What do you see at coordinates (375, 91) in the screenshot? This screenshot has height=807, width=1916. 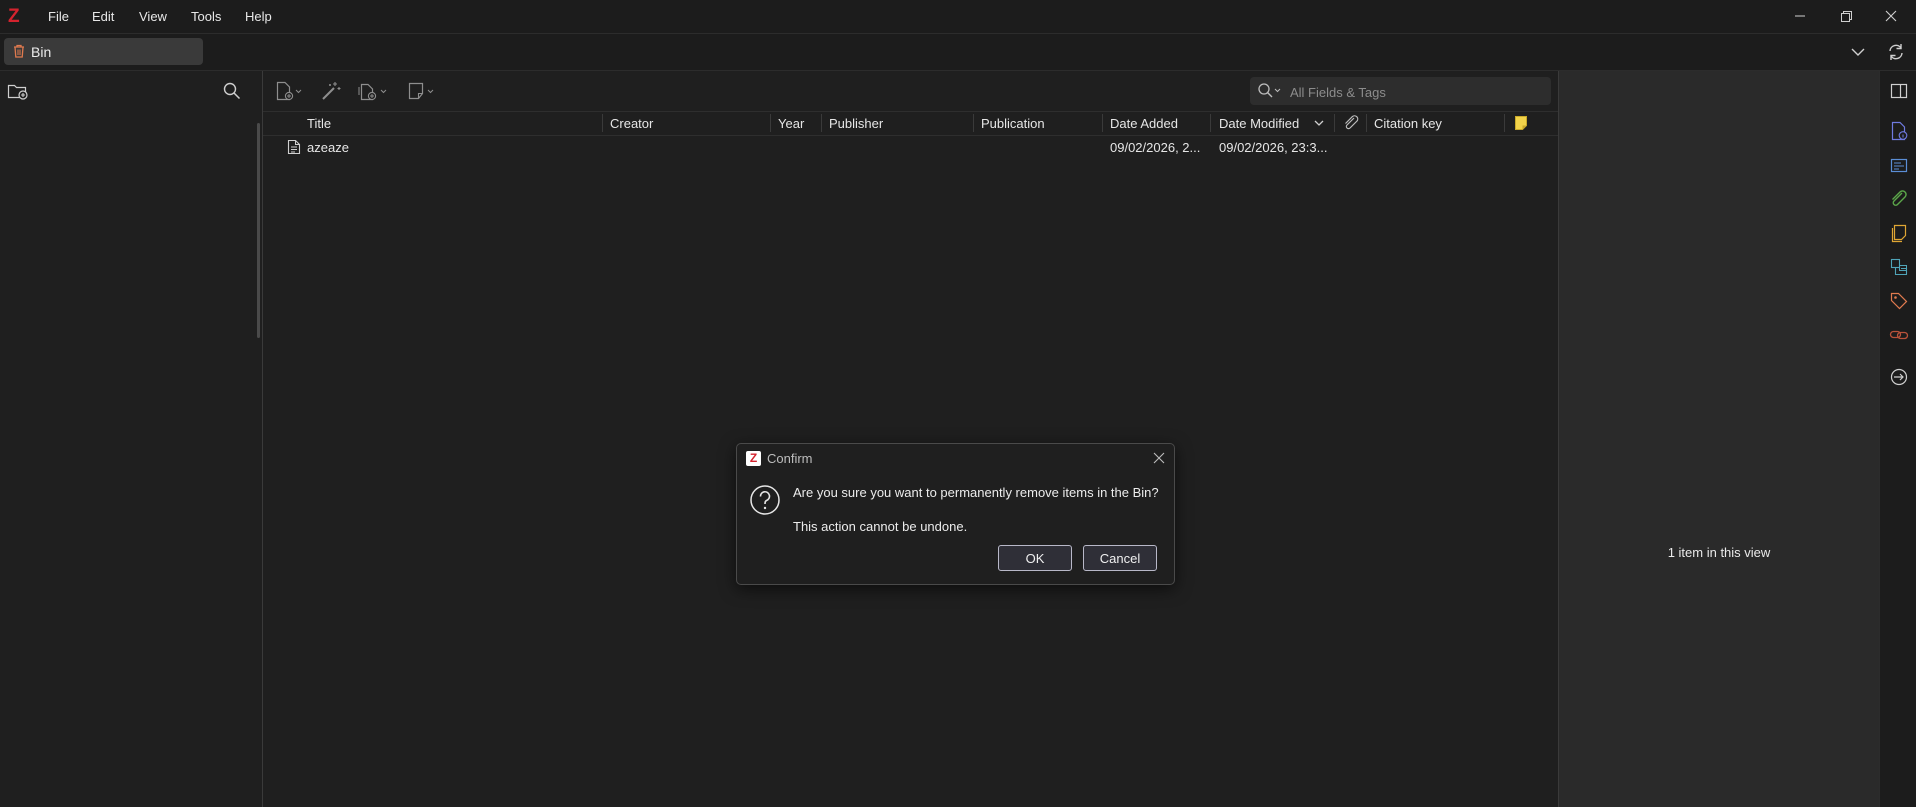 I see `add-attachment-icon` at bounding box center [375, 91].